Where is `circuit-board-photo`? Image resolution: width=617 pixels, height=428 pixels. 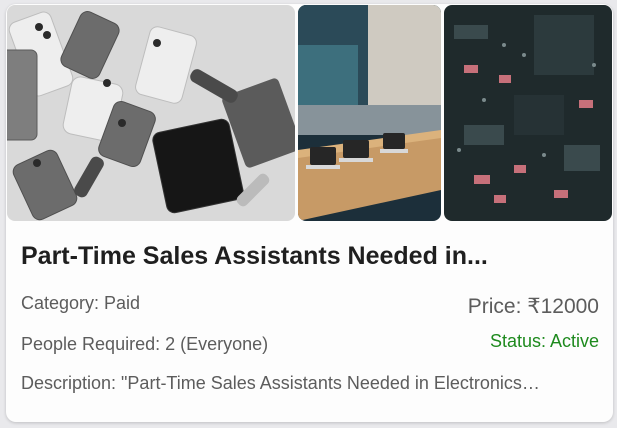 circuit-board-photo is located at coordinates (528, 113).